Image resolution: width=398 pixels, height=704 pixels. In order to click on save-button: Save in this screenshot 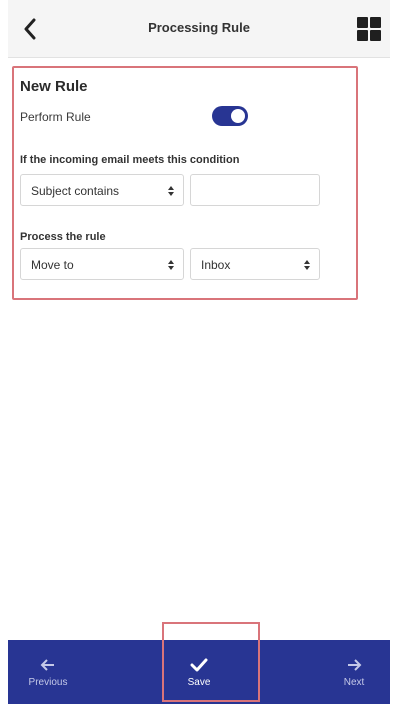, I will do `click(199, 672)`.